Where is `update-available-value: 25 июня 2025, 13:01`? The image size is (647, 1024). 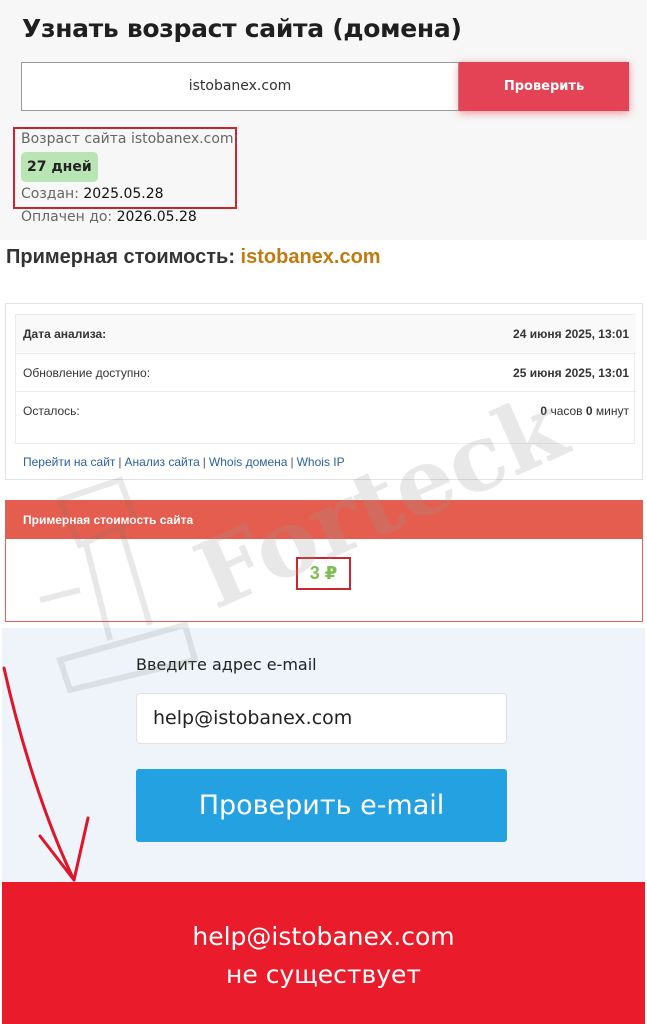 update-available-value: 25 июня 2025, 13:01 is located at coordinates (571, 373).